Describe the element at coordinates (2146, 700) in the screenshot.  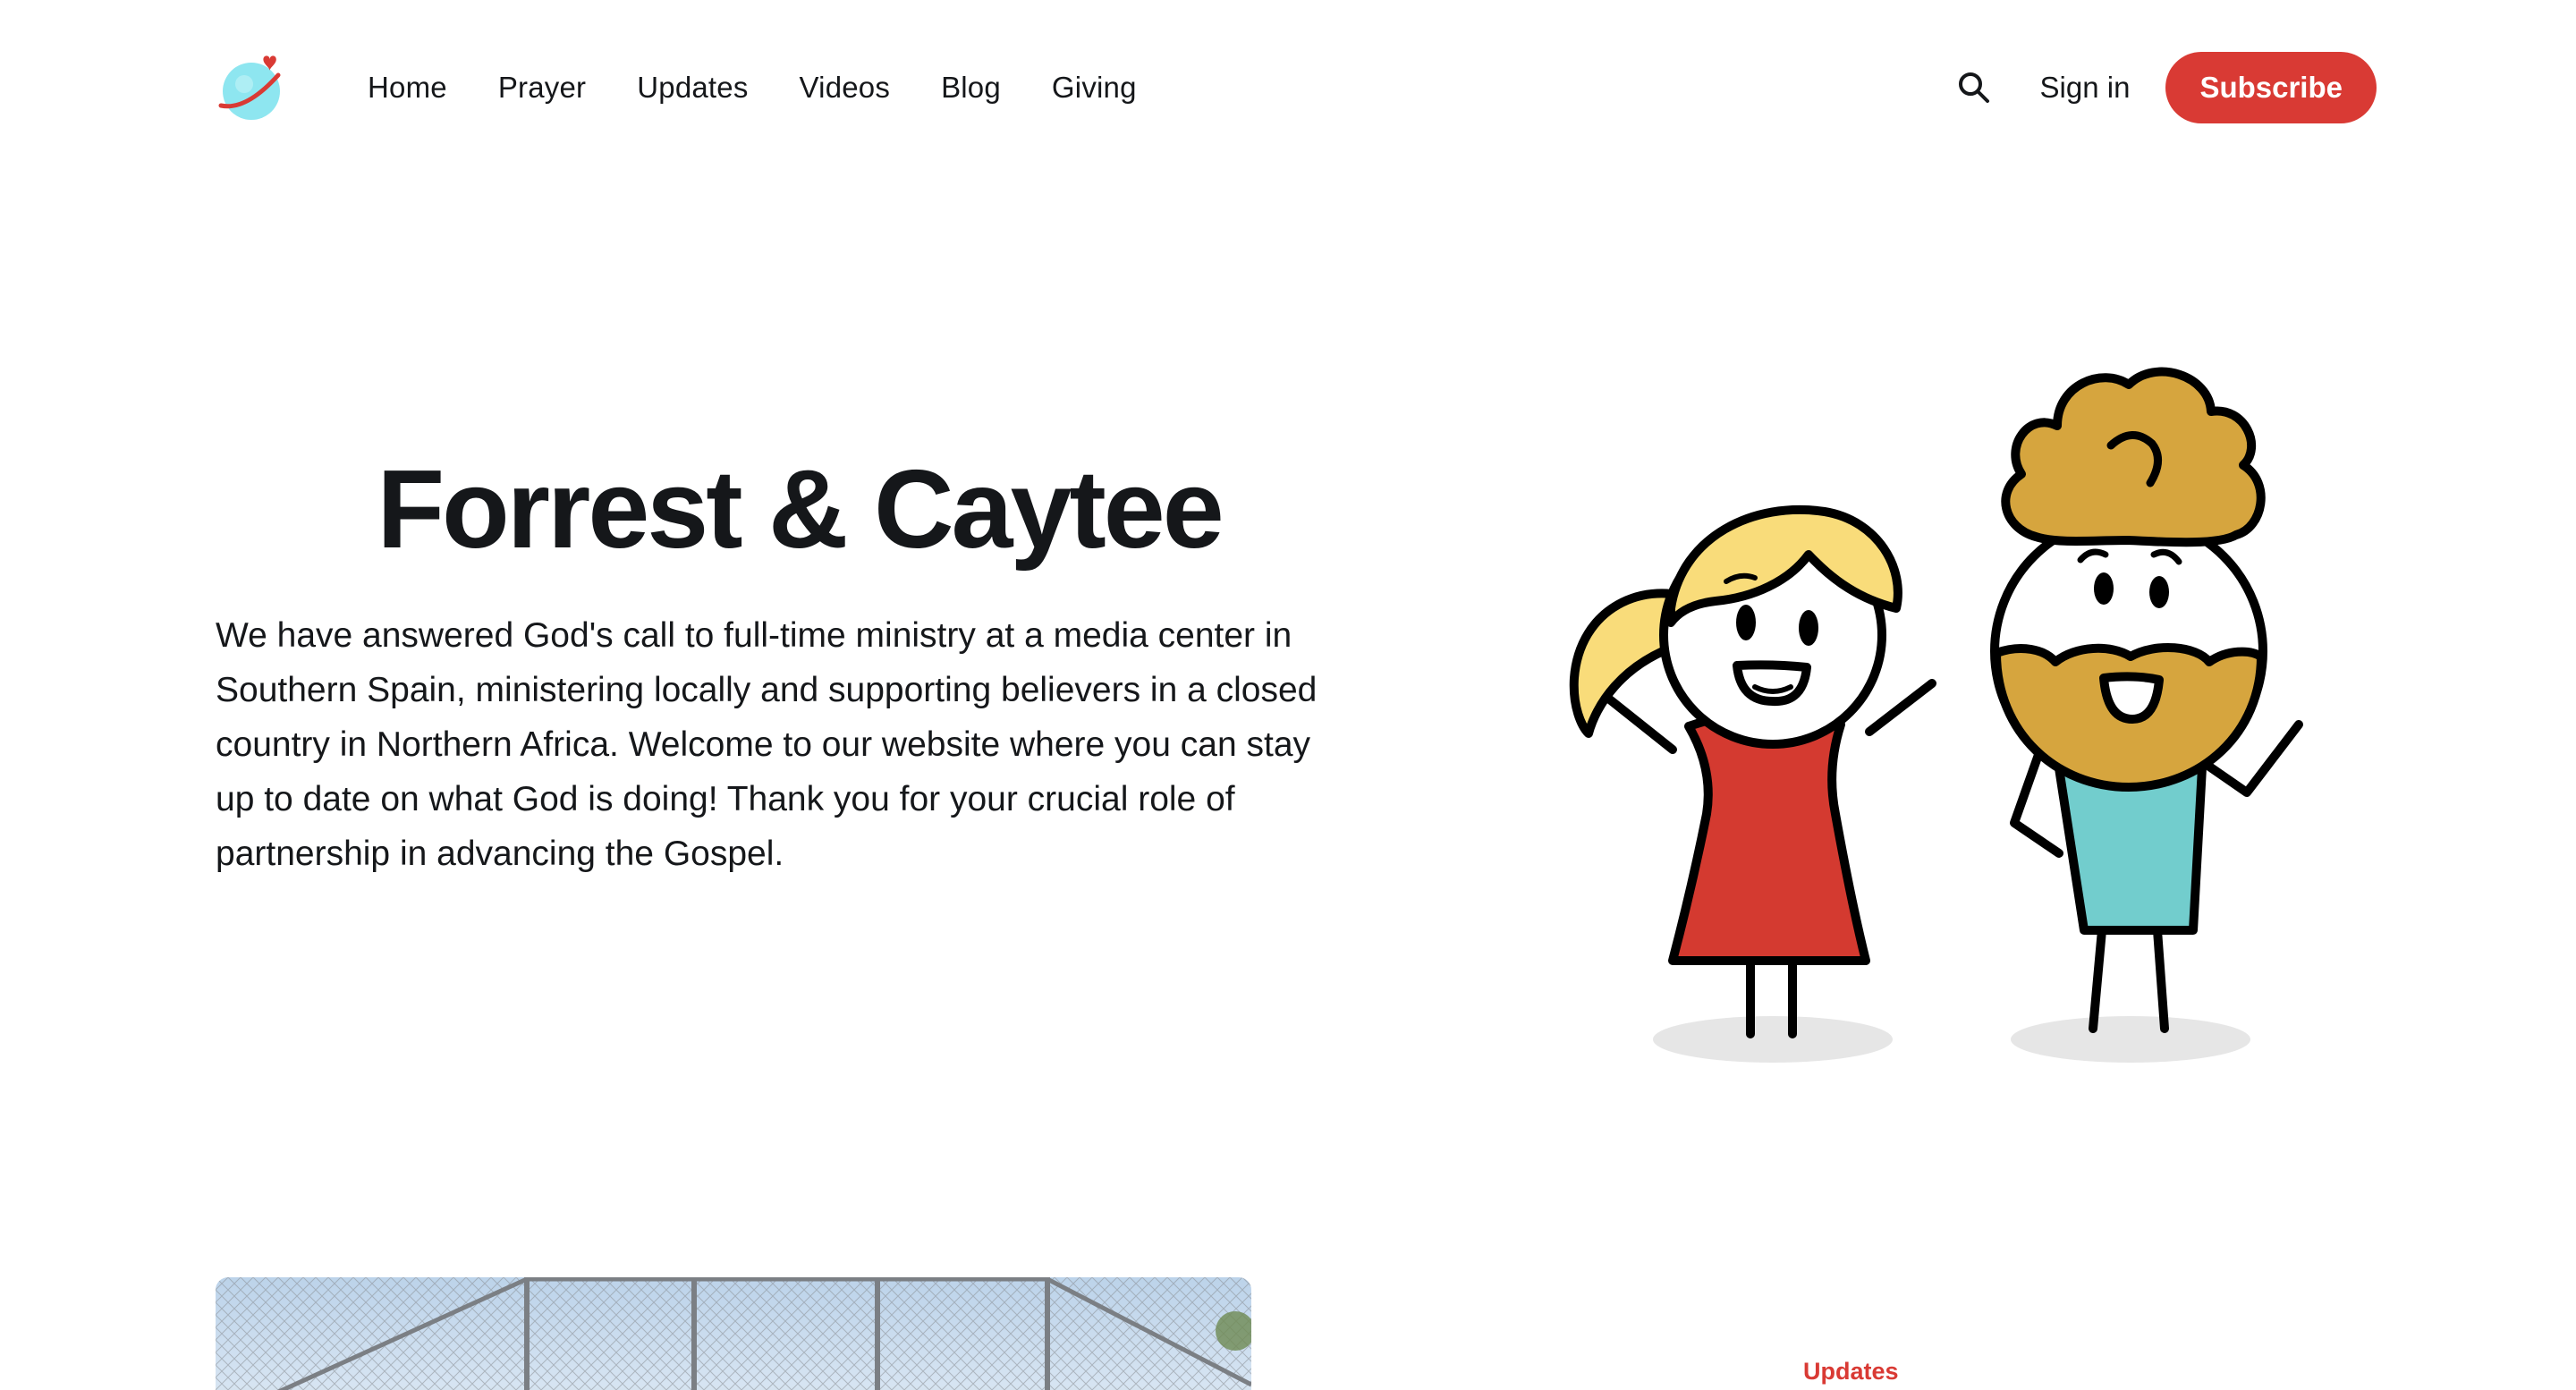
I see `man-figure` at that location.